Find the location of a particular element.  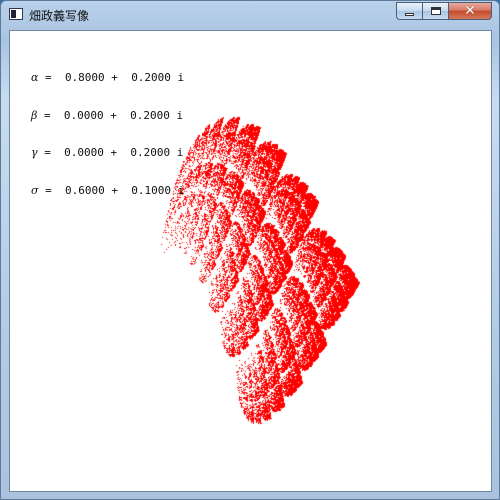

parameter-row-beta: β = 0.0000 + 0.2000 i is located at coordinates (107, 116).